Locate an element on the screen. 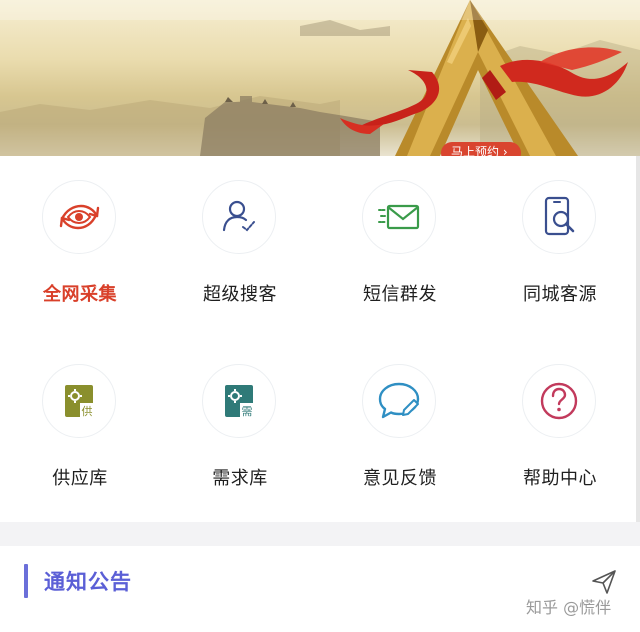  feature-icon-circle: 需 is located at coordinates (239, 401).